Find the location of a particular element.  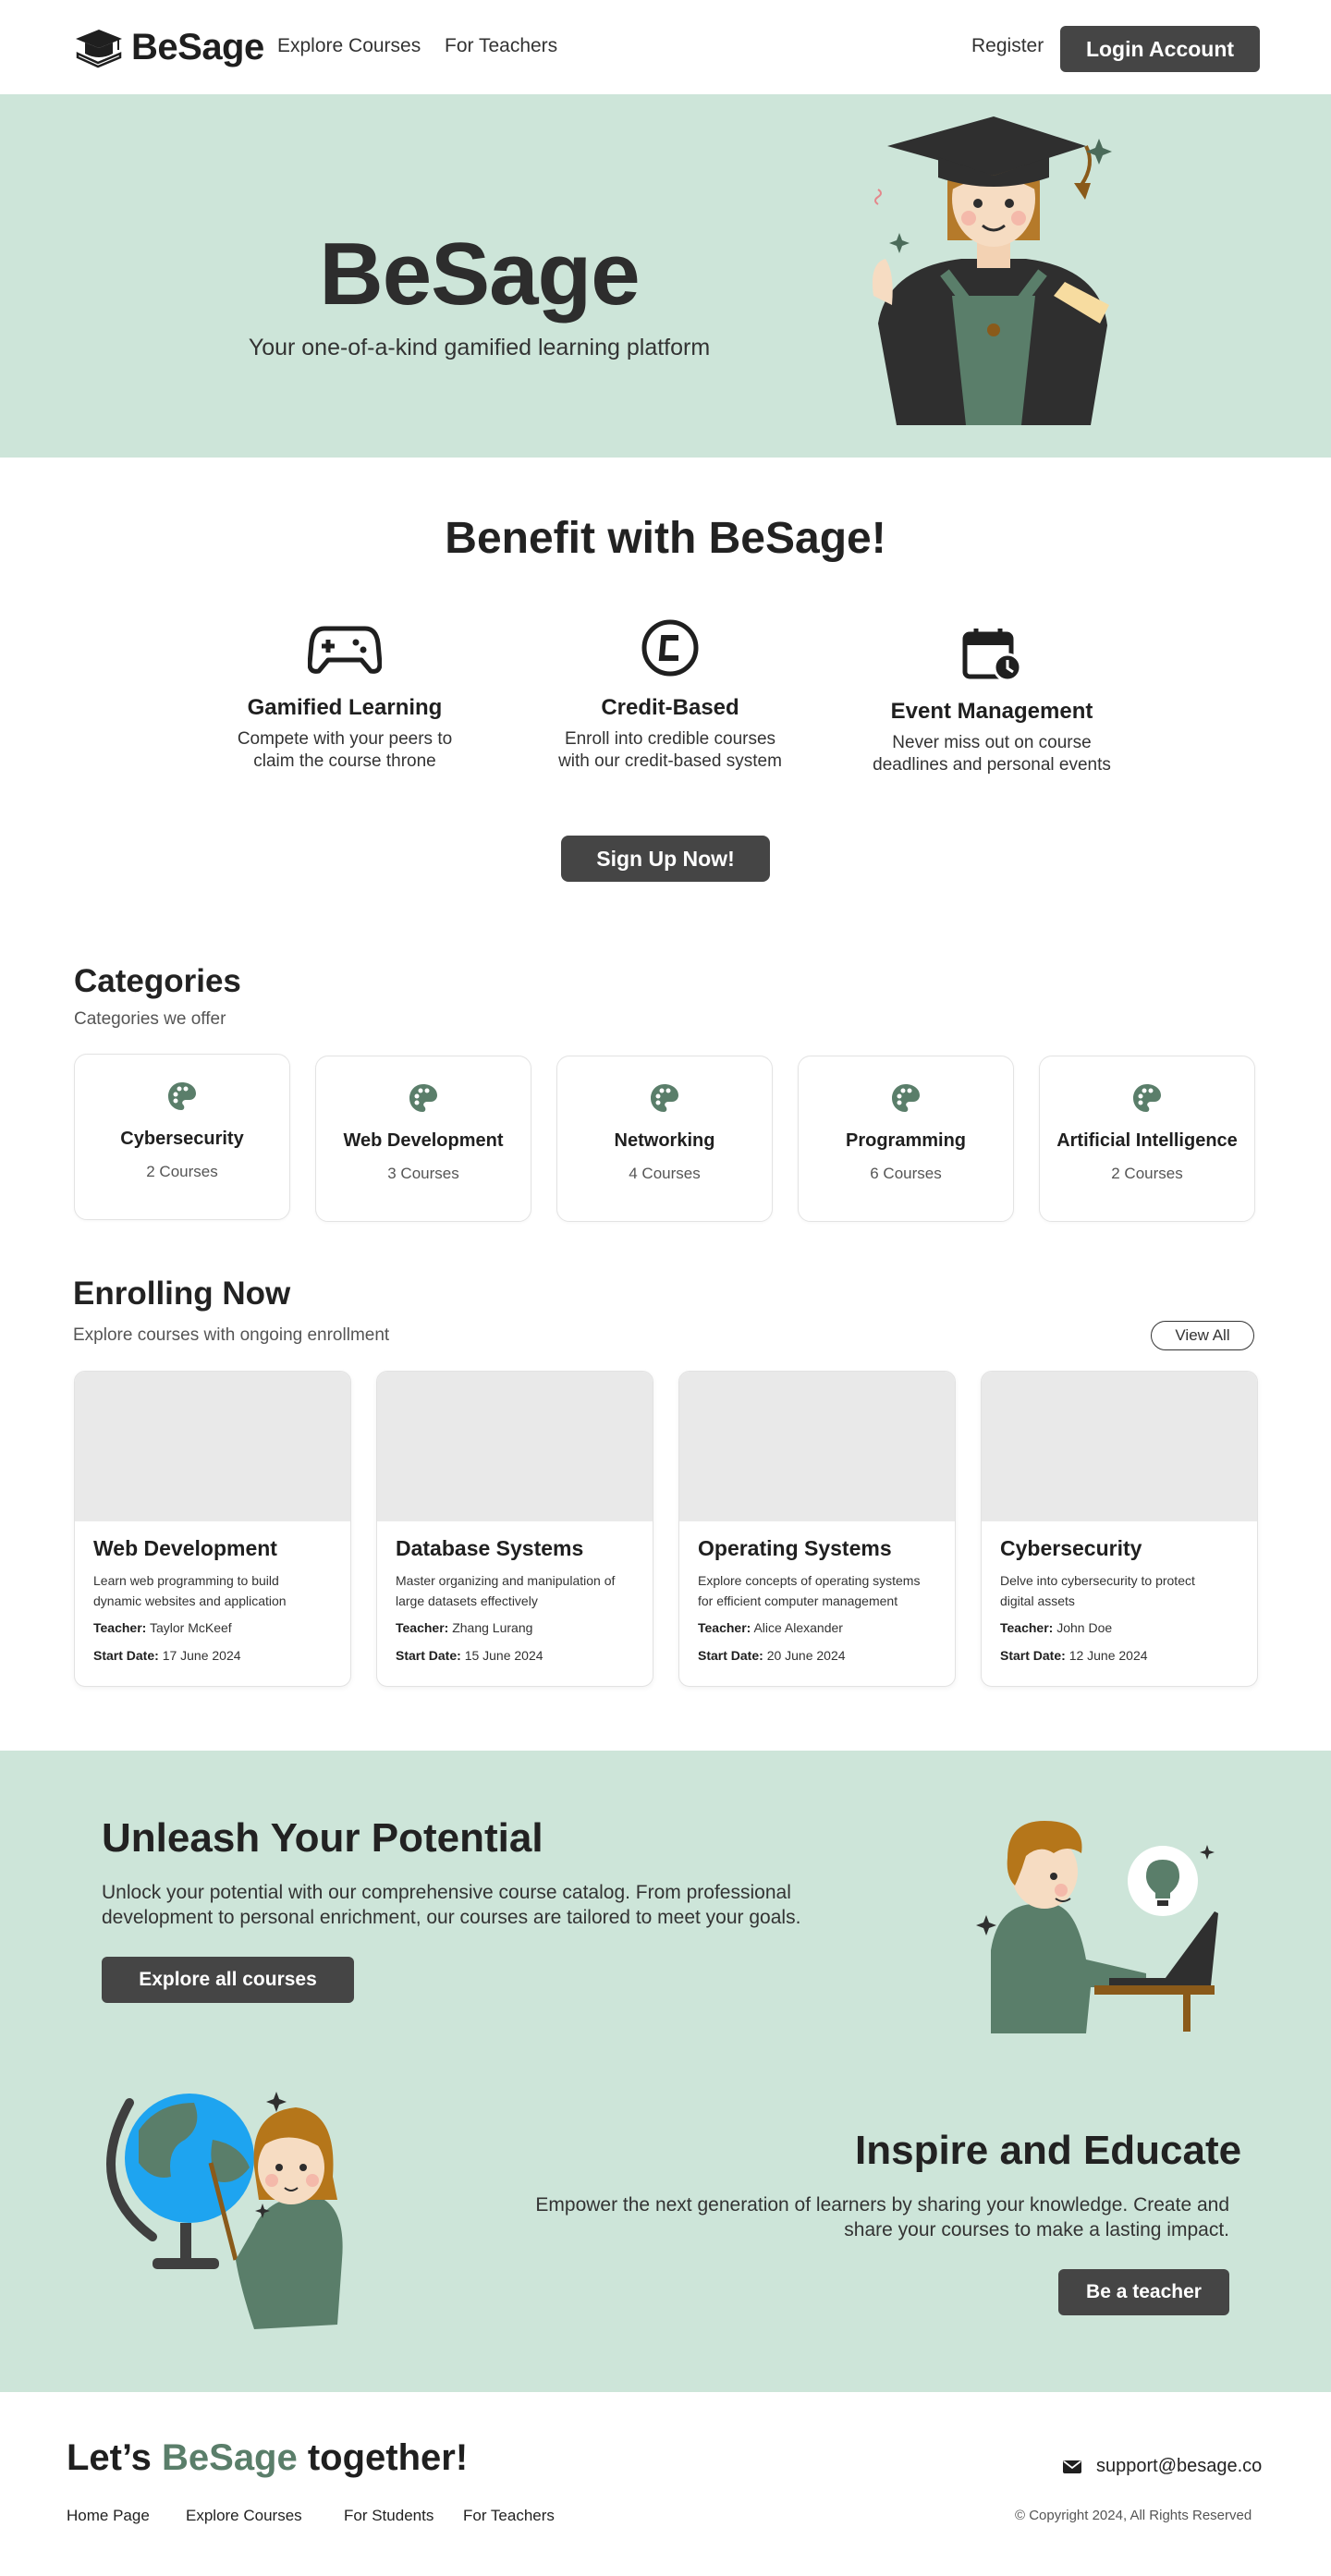

login-button: Login Account is located at coordinates (1160, 49).